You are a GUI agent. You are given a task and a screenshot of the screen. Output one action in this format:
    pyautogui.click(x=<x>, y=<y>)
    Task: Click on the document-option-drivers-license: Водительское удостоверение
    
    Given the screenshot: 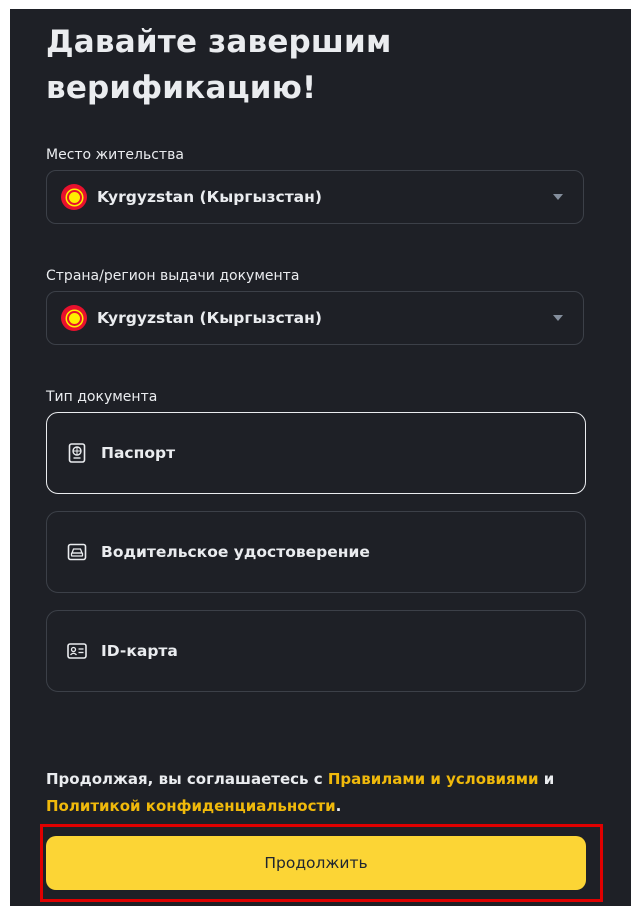 What is the action you would take?
    pyautogui.click(x=316, y=552)
    